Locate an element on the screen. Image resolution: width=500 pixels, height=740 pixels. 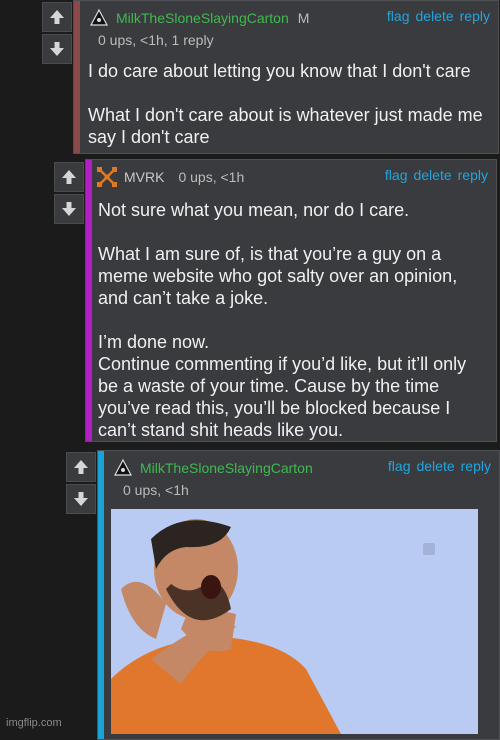
comment-meta: 0 ups, <1h, 1 reply is located at coordinates (156, 40).